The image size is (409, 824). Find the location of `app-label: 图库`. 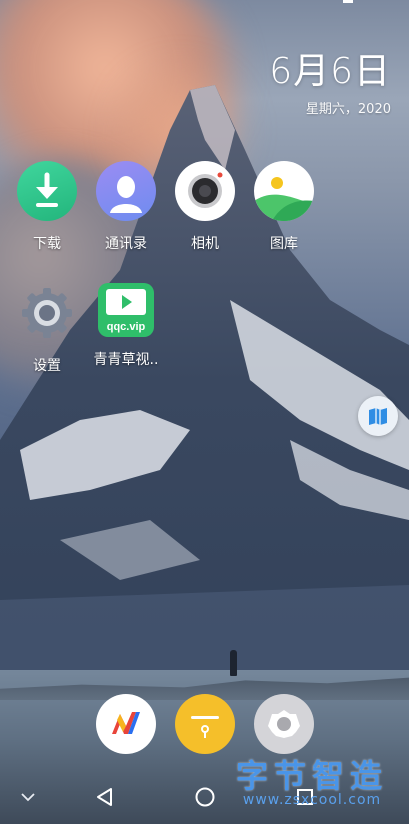

app-label: 图库 is located at coordinates (284, 244).